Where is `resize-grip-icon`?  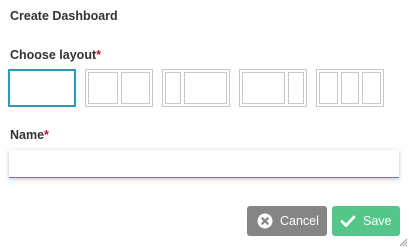 resize-grip-icon is located at coordinates (403, 240).